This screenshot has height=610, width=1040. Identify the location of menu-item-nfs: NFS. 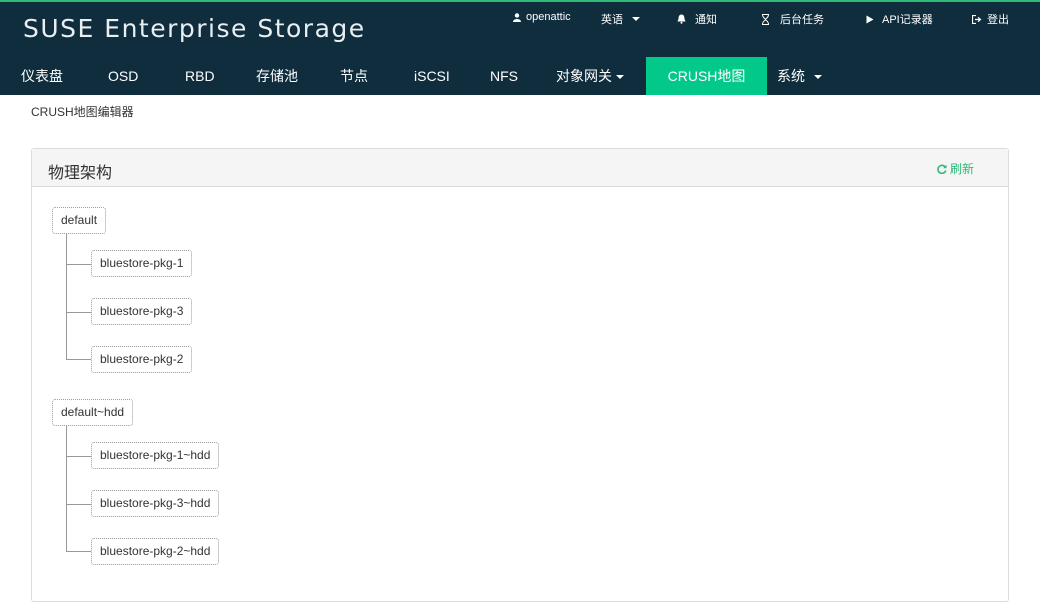
(504, 76).